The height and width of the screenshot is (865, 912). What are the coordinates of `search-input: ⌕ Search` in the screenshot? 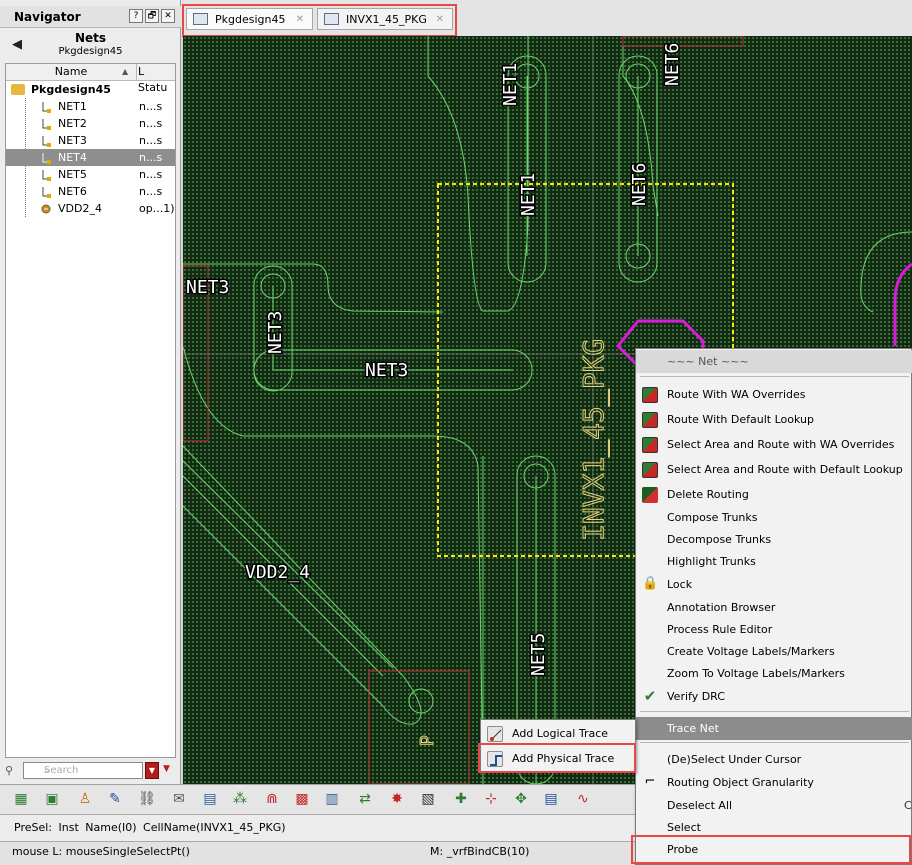 It's located at (83, 770).